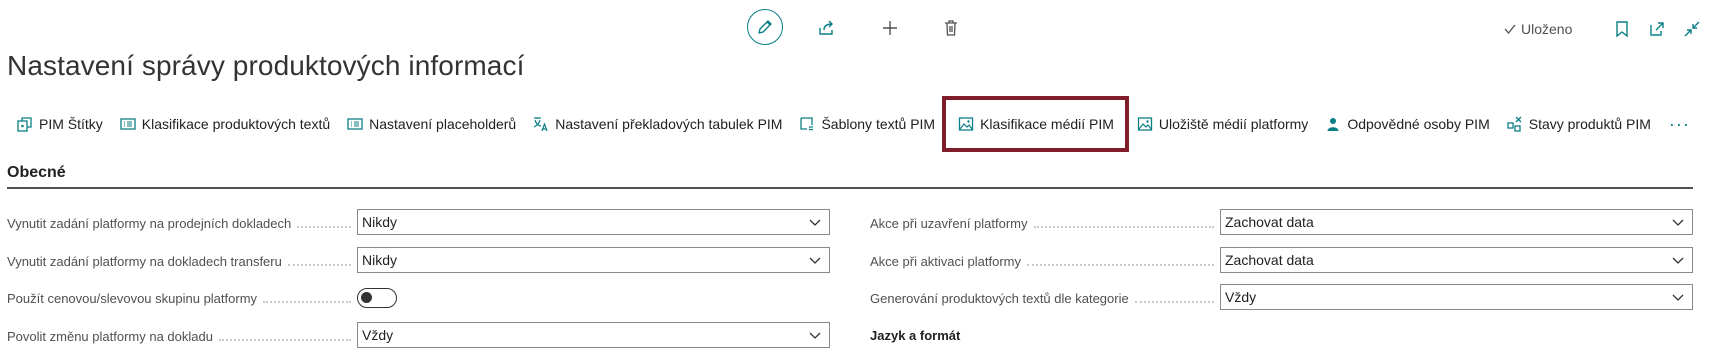 The height and width of the screenshot is (355, 1713). I want to click on open-in-new-window-icon, so click(1657, 29).